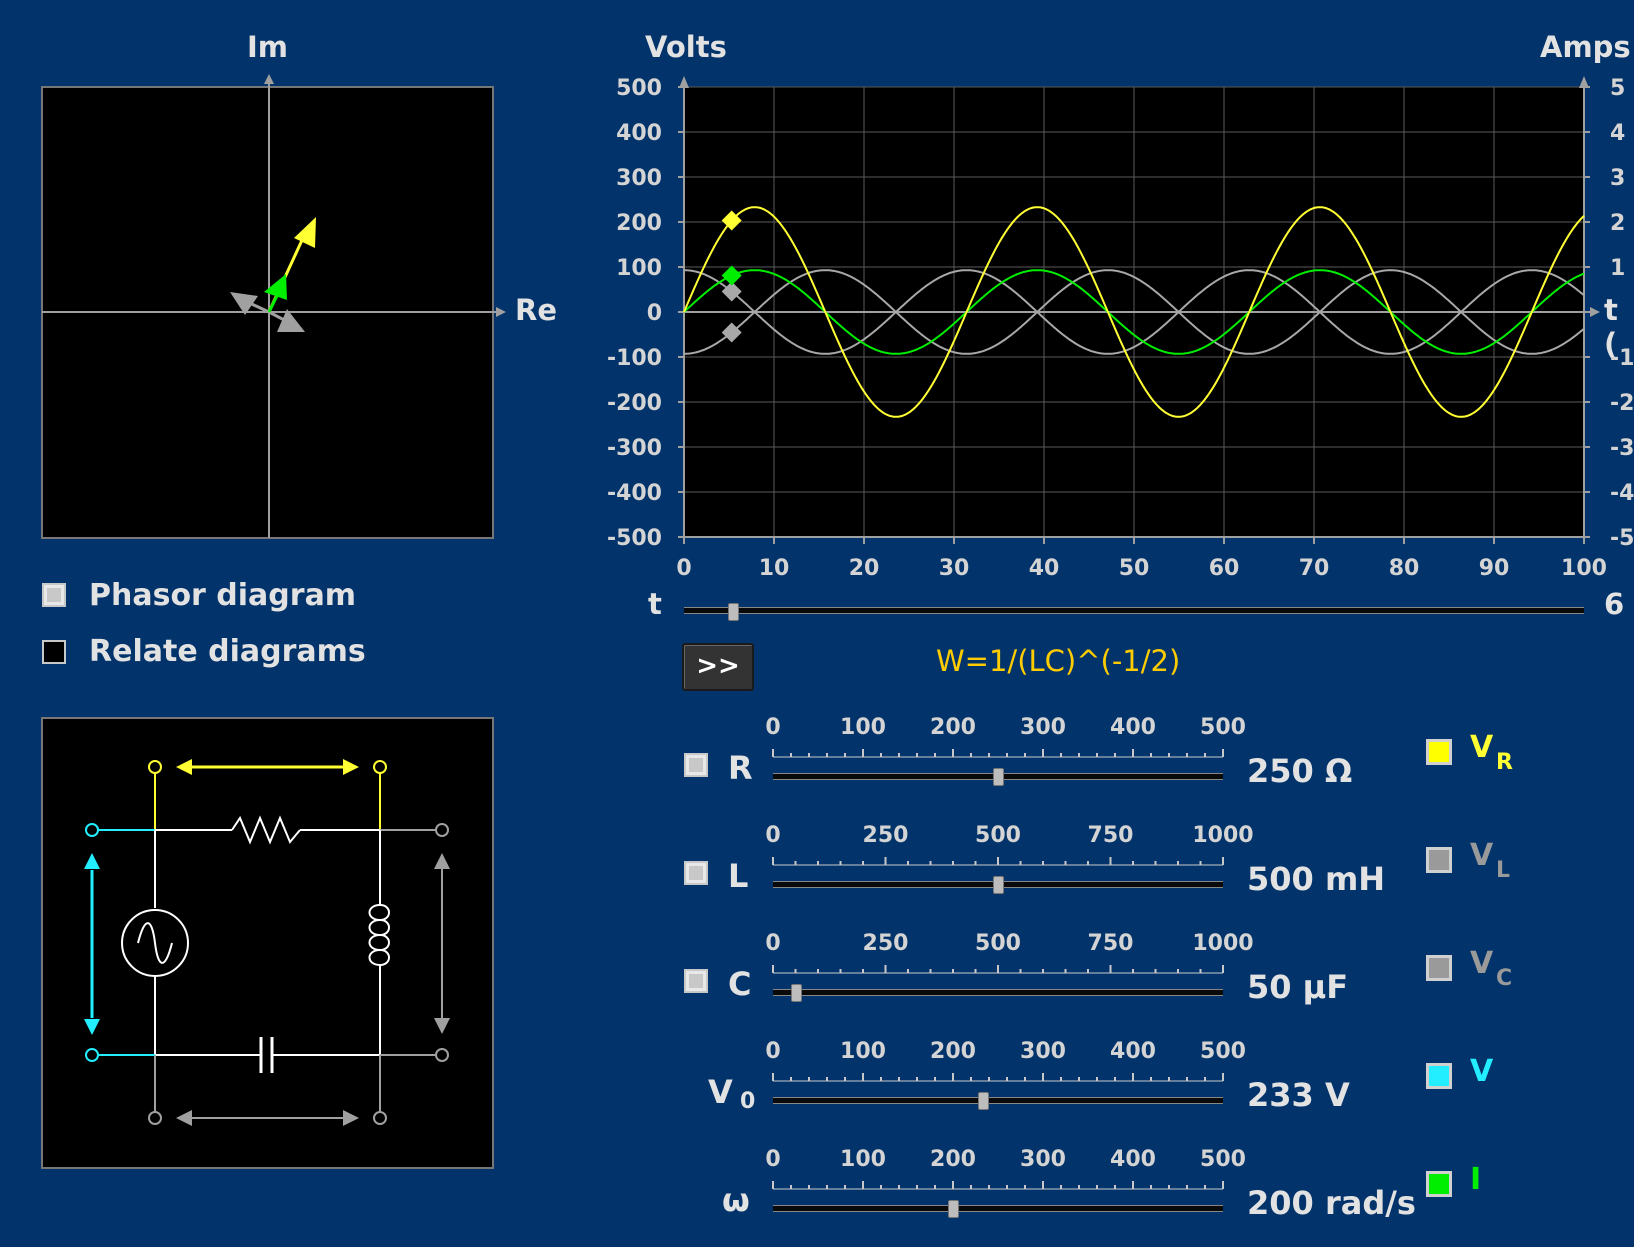 The image size is (1634, 1247). I want to click on legend-subscript: L, so click(1503, 870).